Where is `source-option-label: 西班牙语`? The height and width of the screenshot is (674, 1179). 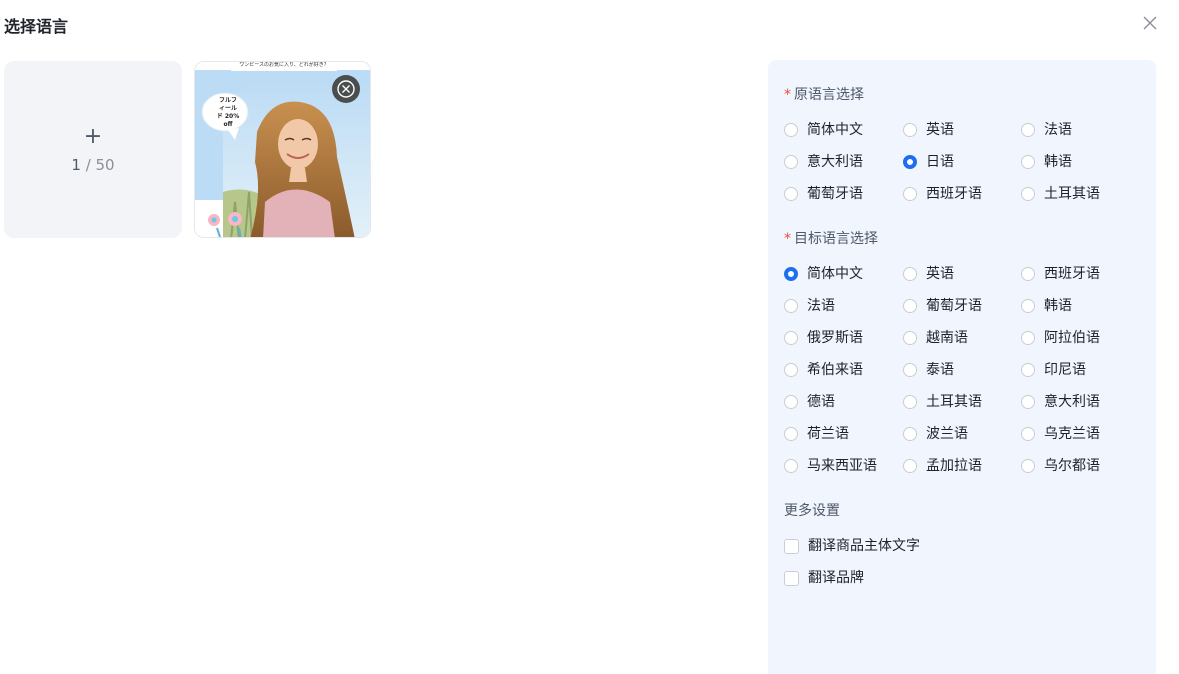 source-option-label: 西班牙语 is located at coordinates (954, 194).